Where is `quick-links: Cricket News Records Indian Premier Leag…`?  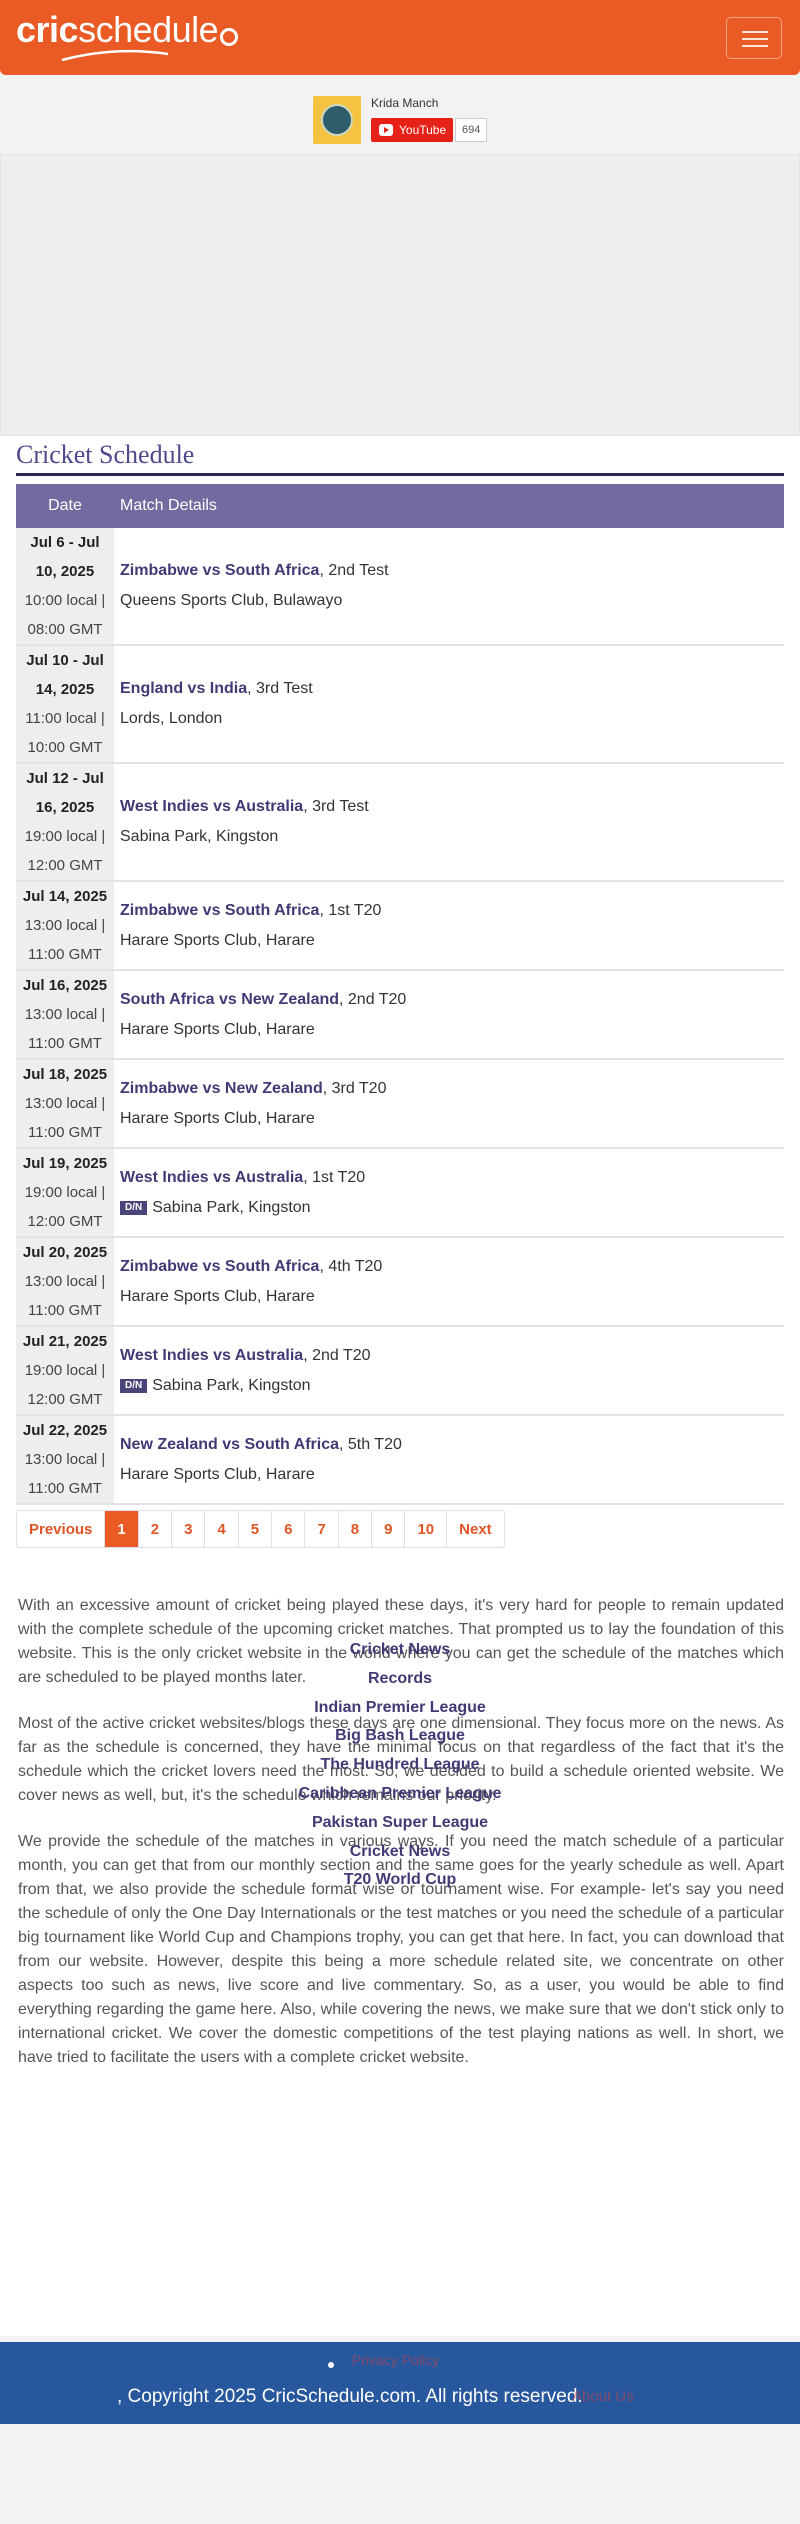
quick-links: Cricket News Records Indian Premier Leag… is located at coordinates (400, 1765).